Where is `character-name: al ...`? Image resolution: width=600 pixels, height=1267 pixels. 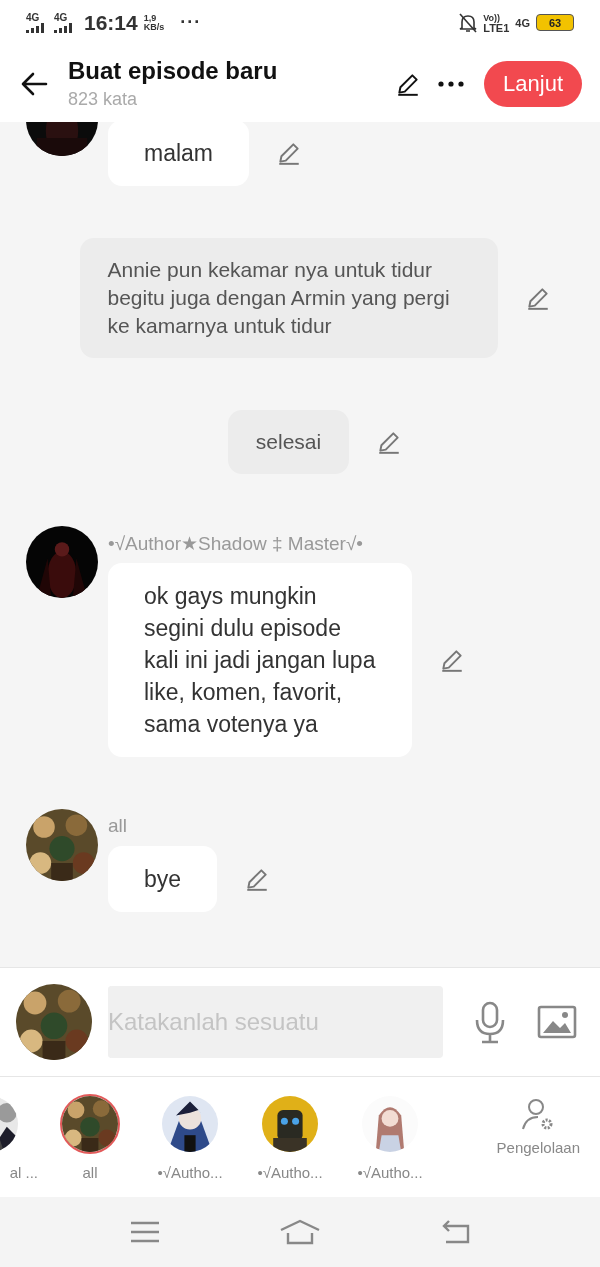
character-name: al ... is located at coordinates (24, 1172).